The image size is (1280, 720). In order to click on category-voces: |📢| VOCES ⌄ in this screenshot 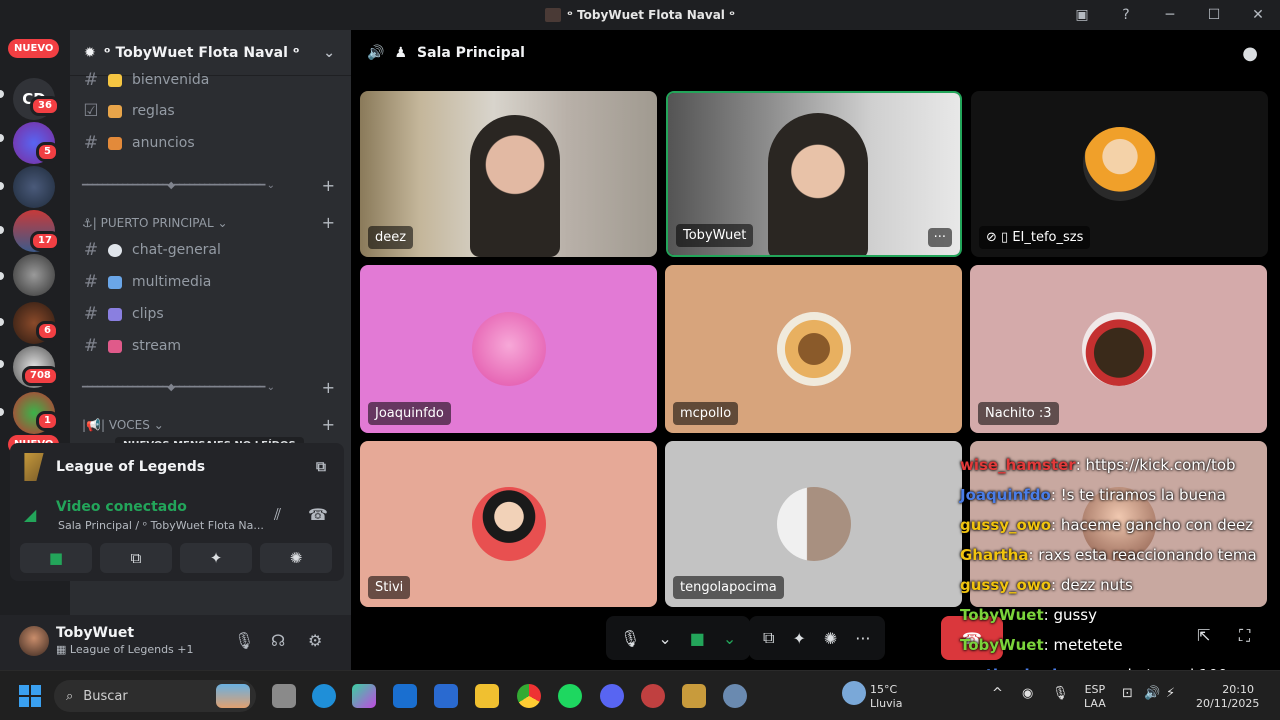, I will do `click(123, 425)`.